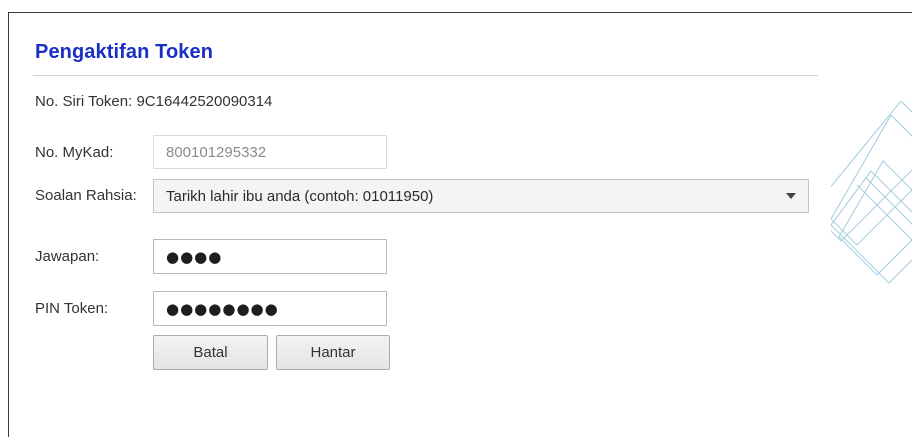  I want to click on pin-password-input: ●●●●●●●●, so click(270, 308).